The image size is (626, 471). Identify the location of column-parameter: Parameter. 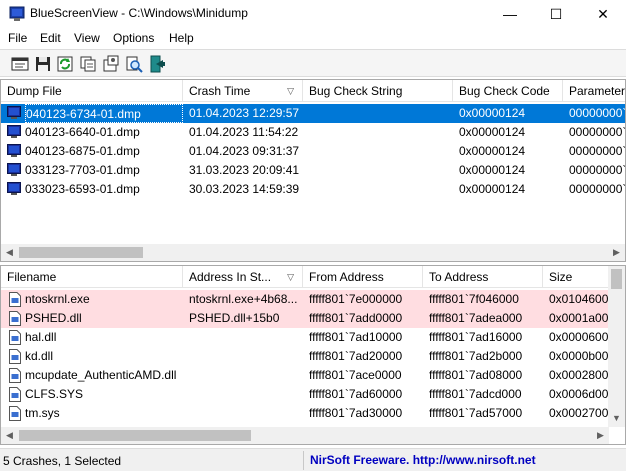
(594, 91).